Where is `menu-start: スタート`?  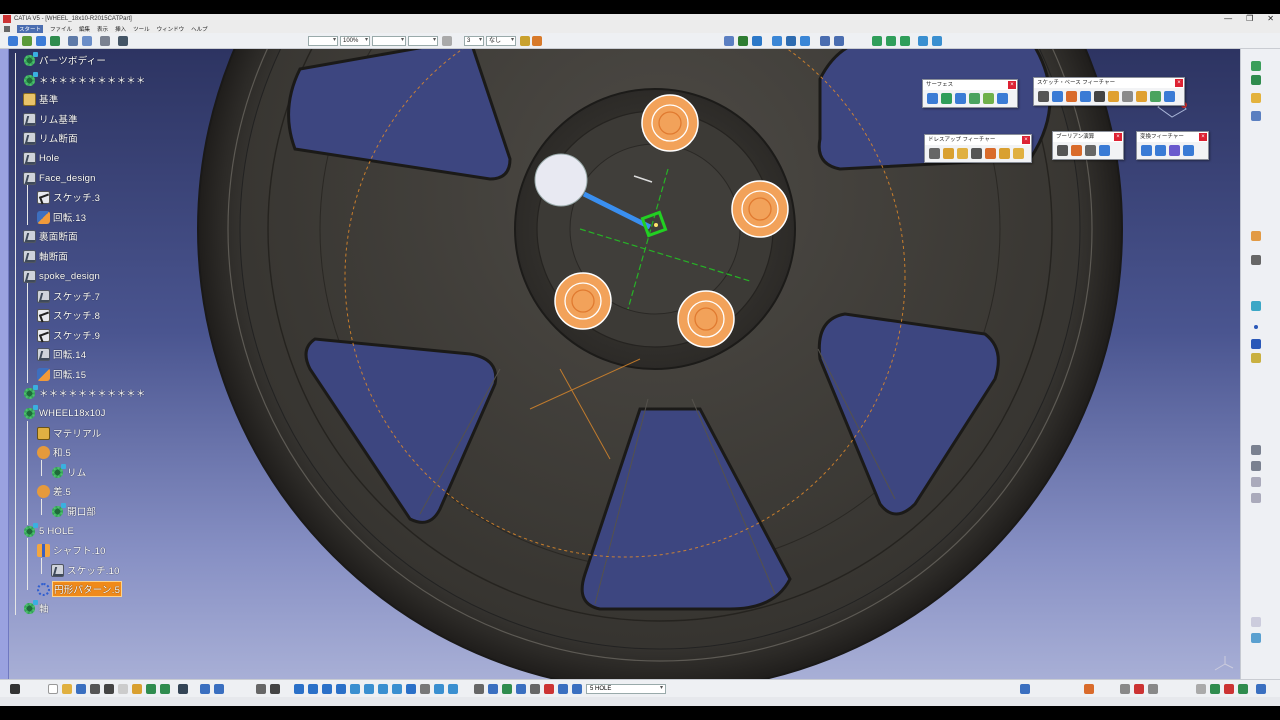 menu-start: スタート is located at coordinates (30, 28).